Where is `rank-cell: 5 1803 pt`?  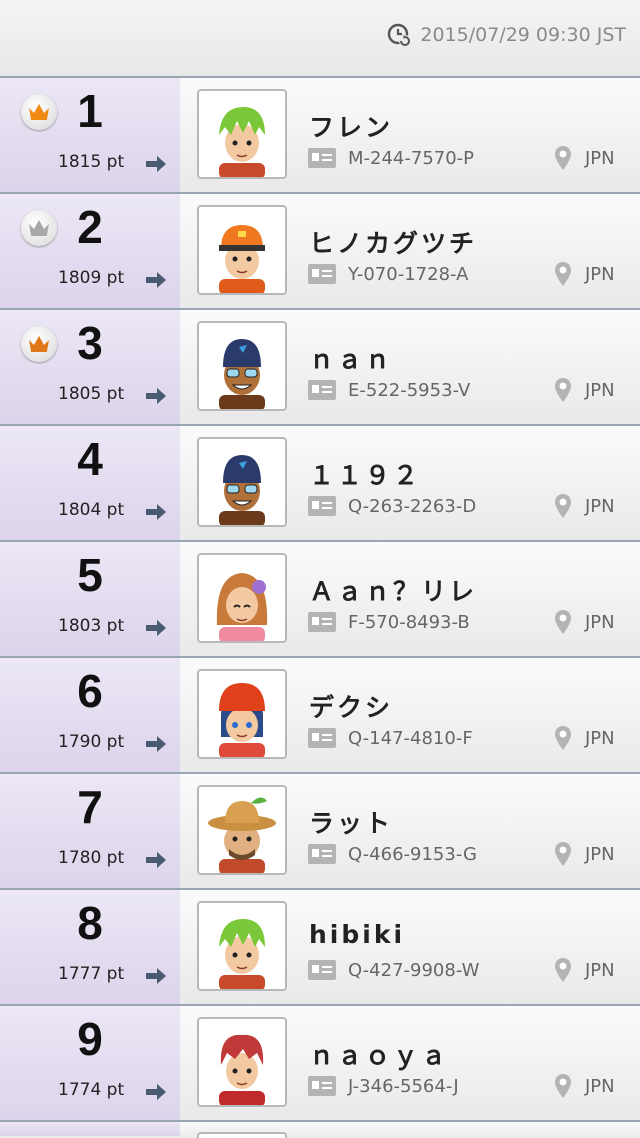 rank-cell: 5 1803 pt is located at coordinates (90, 599).